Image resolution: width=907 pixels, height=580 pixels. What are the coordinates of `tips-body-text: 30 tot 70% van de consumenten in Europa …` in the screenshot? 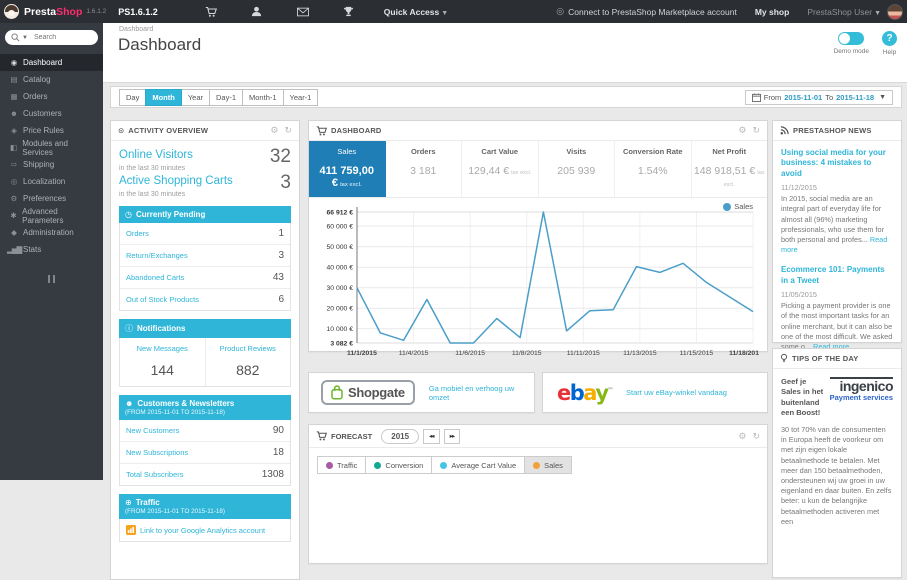 It's located at (836, 475).